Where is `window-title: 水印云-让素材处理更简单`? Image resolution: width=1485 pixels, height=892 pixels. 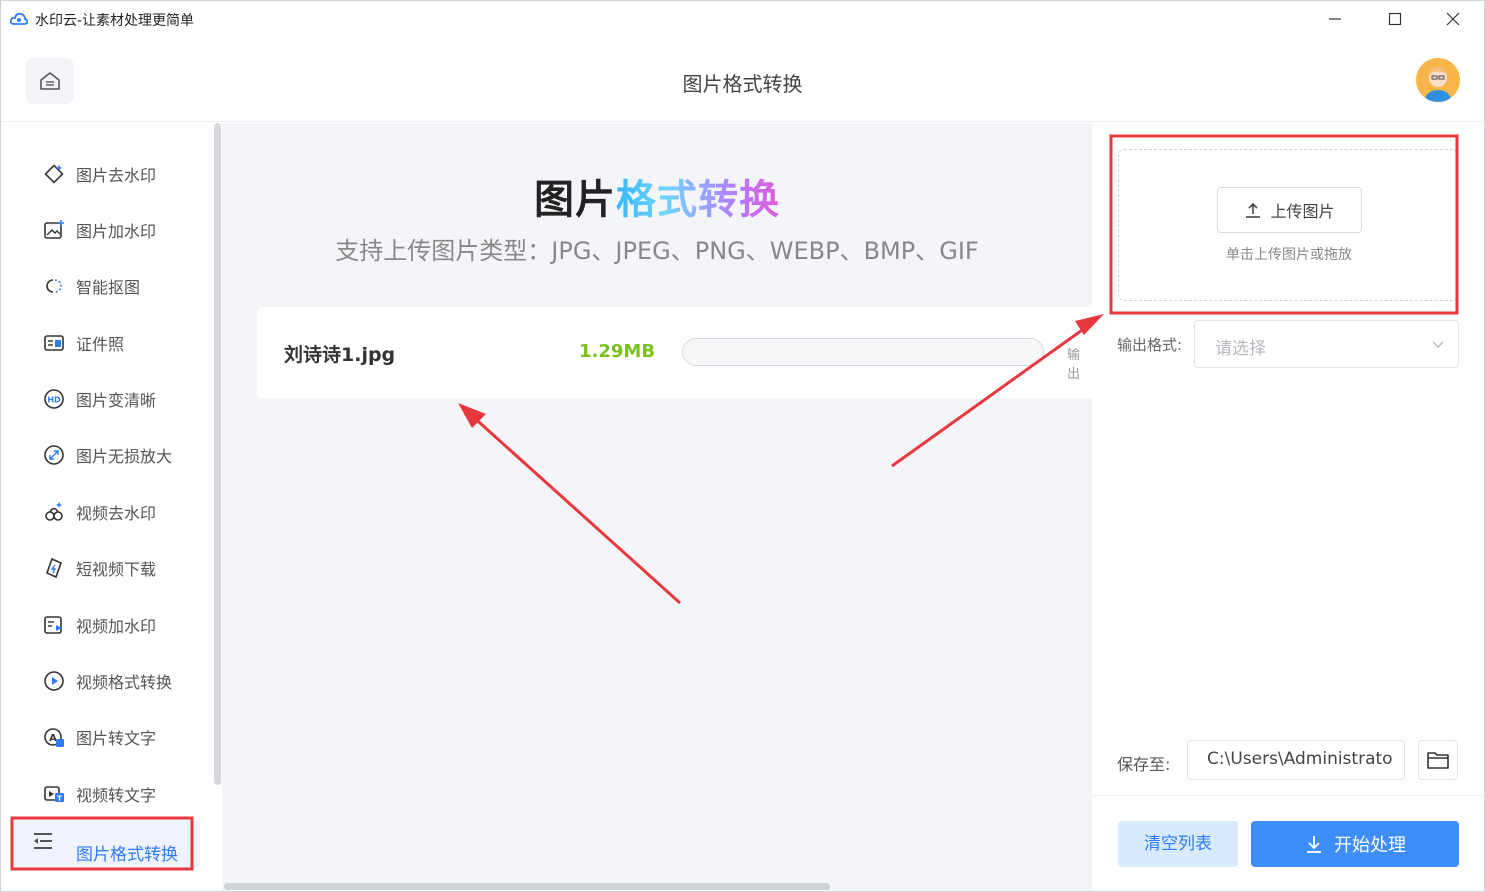 window-title: 水印云-让素材处理更简单 is located at coordinates (115, 21).